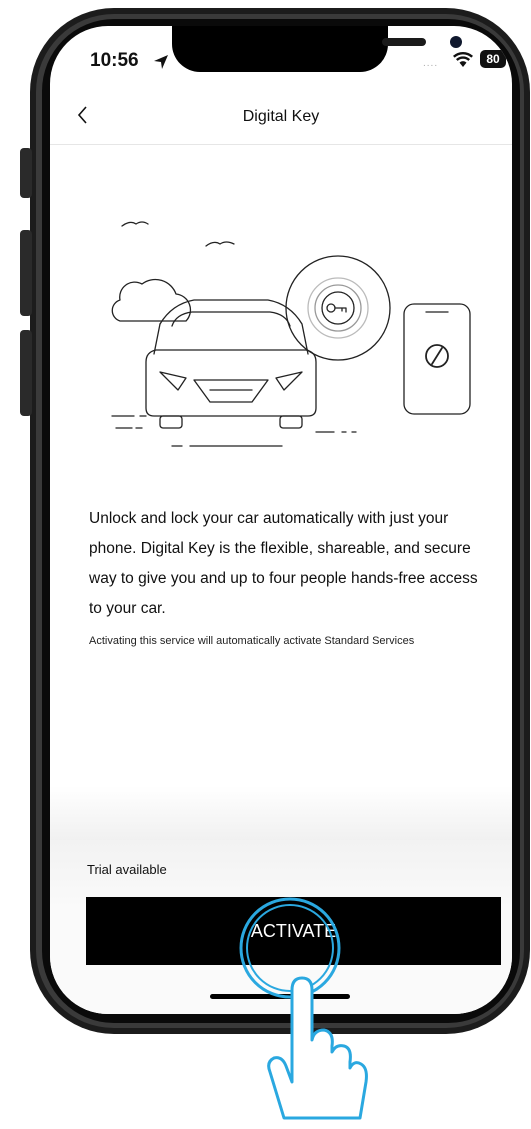 The height and width of the screenshot is (1129, 531). I want to click on status-bar: 10:56 .... 80, so click(281, 61).